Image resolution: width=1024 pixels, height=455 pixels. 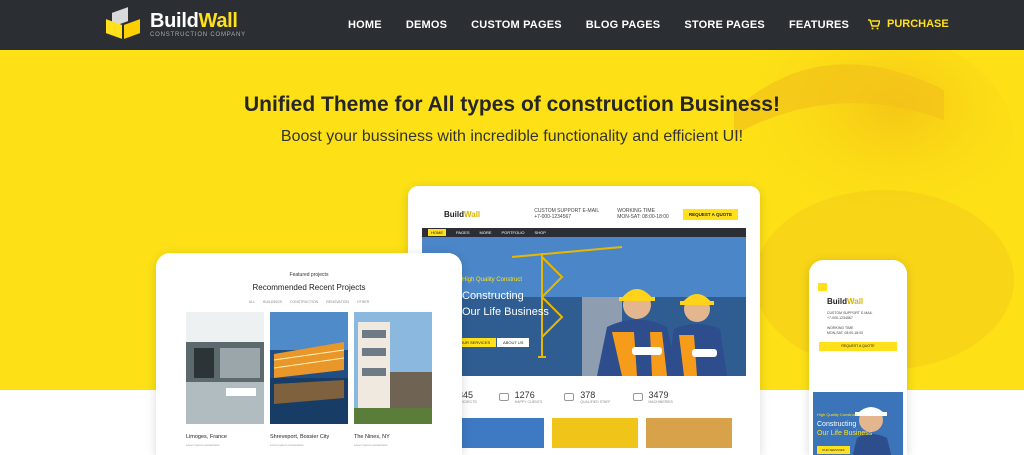 I want to click on filter-item: CONSTRUCTION, so click(x=304, y=302).